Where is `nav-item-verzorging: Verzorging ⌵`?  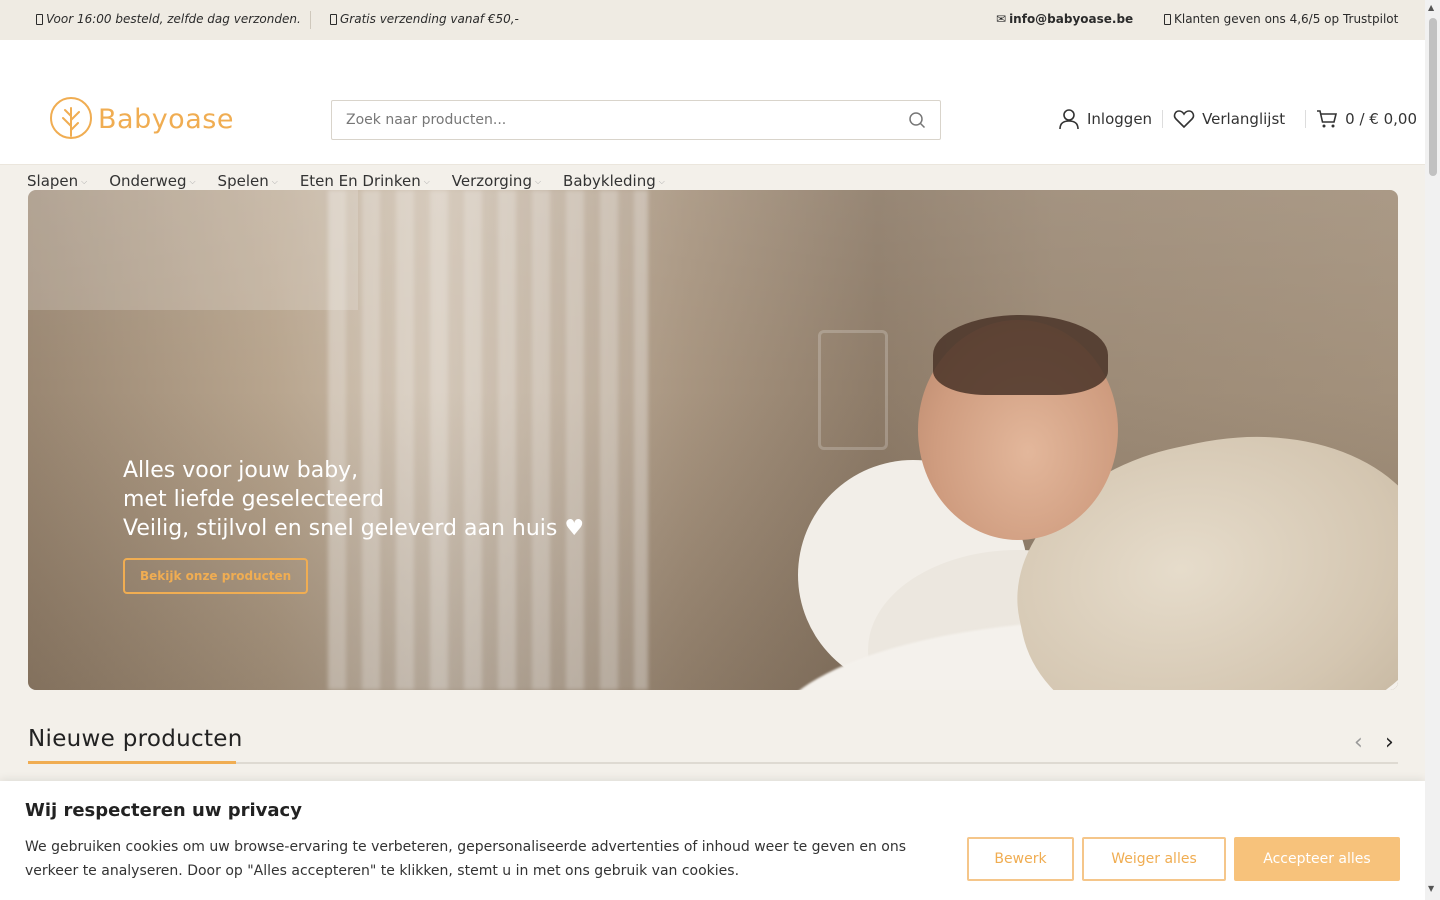 nav-item-verzorging: Verzorging ⌵ is located at coordinates (496, 181).